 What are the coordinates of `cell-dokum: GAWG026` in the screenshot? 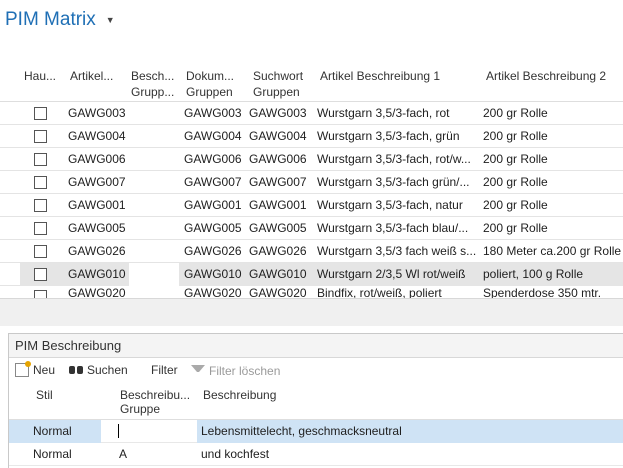 It's located at (213, 251).